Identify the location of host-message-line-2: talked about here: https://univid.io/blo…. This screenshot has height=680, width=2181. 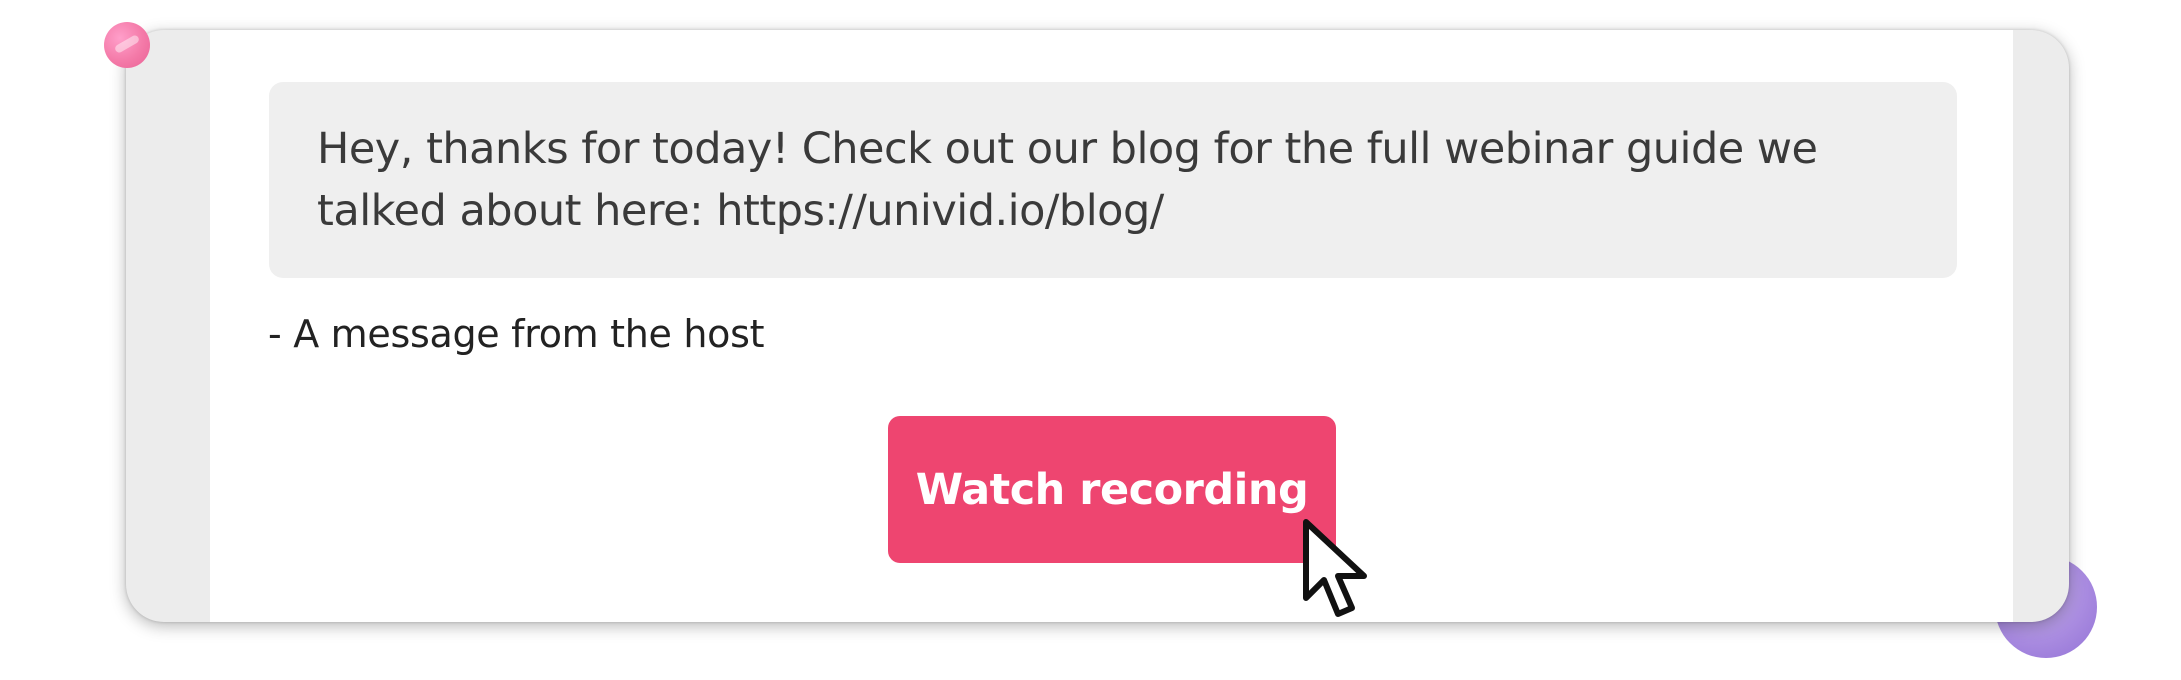
(740, 211).